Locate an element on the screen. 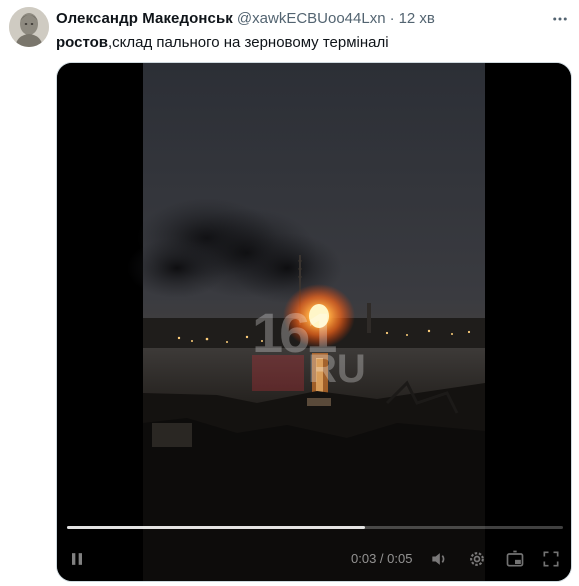  more-options-button is located at coordinates (560, 19).